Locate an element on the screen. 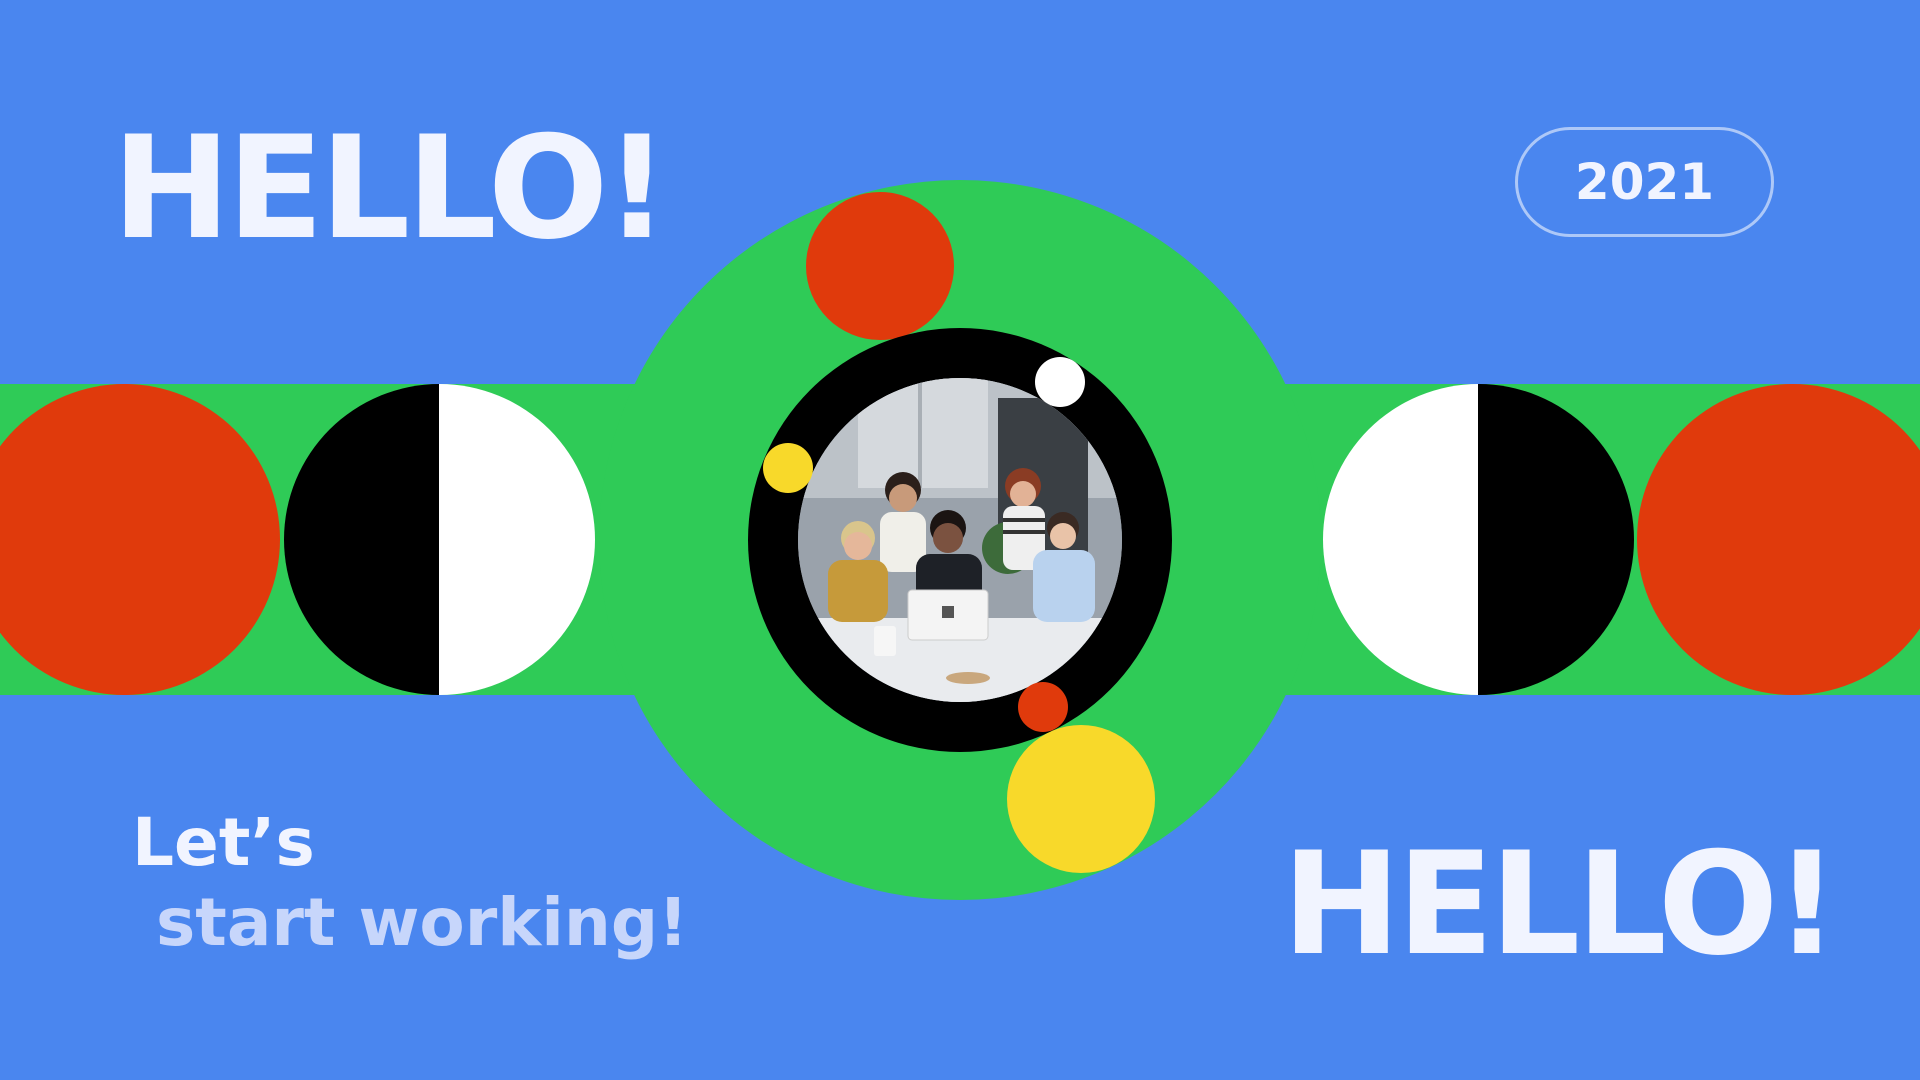 The width and height of the screenshot is (1920, 1080). left-half-black-white-circle is located at coordinates (439, 539).